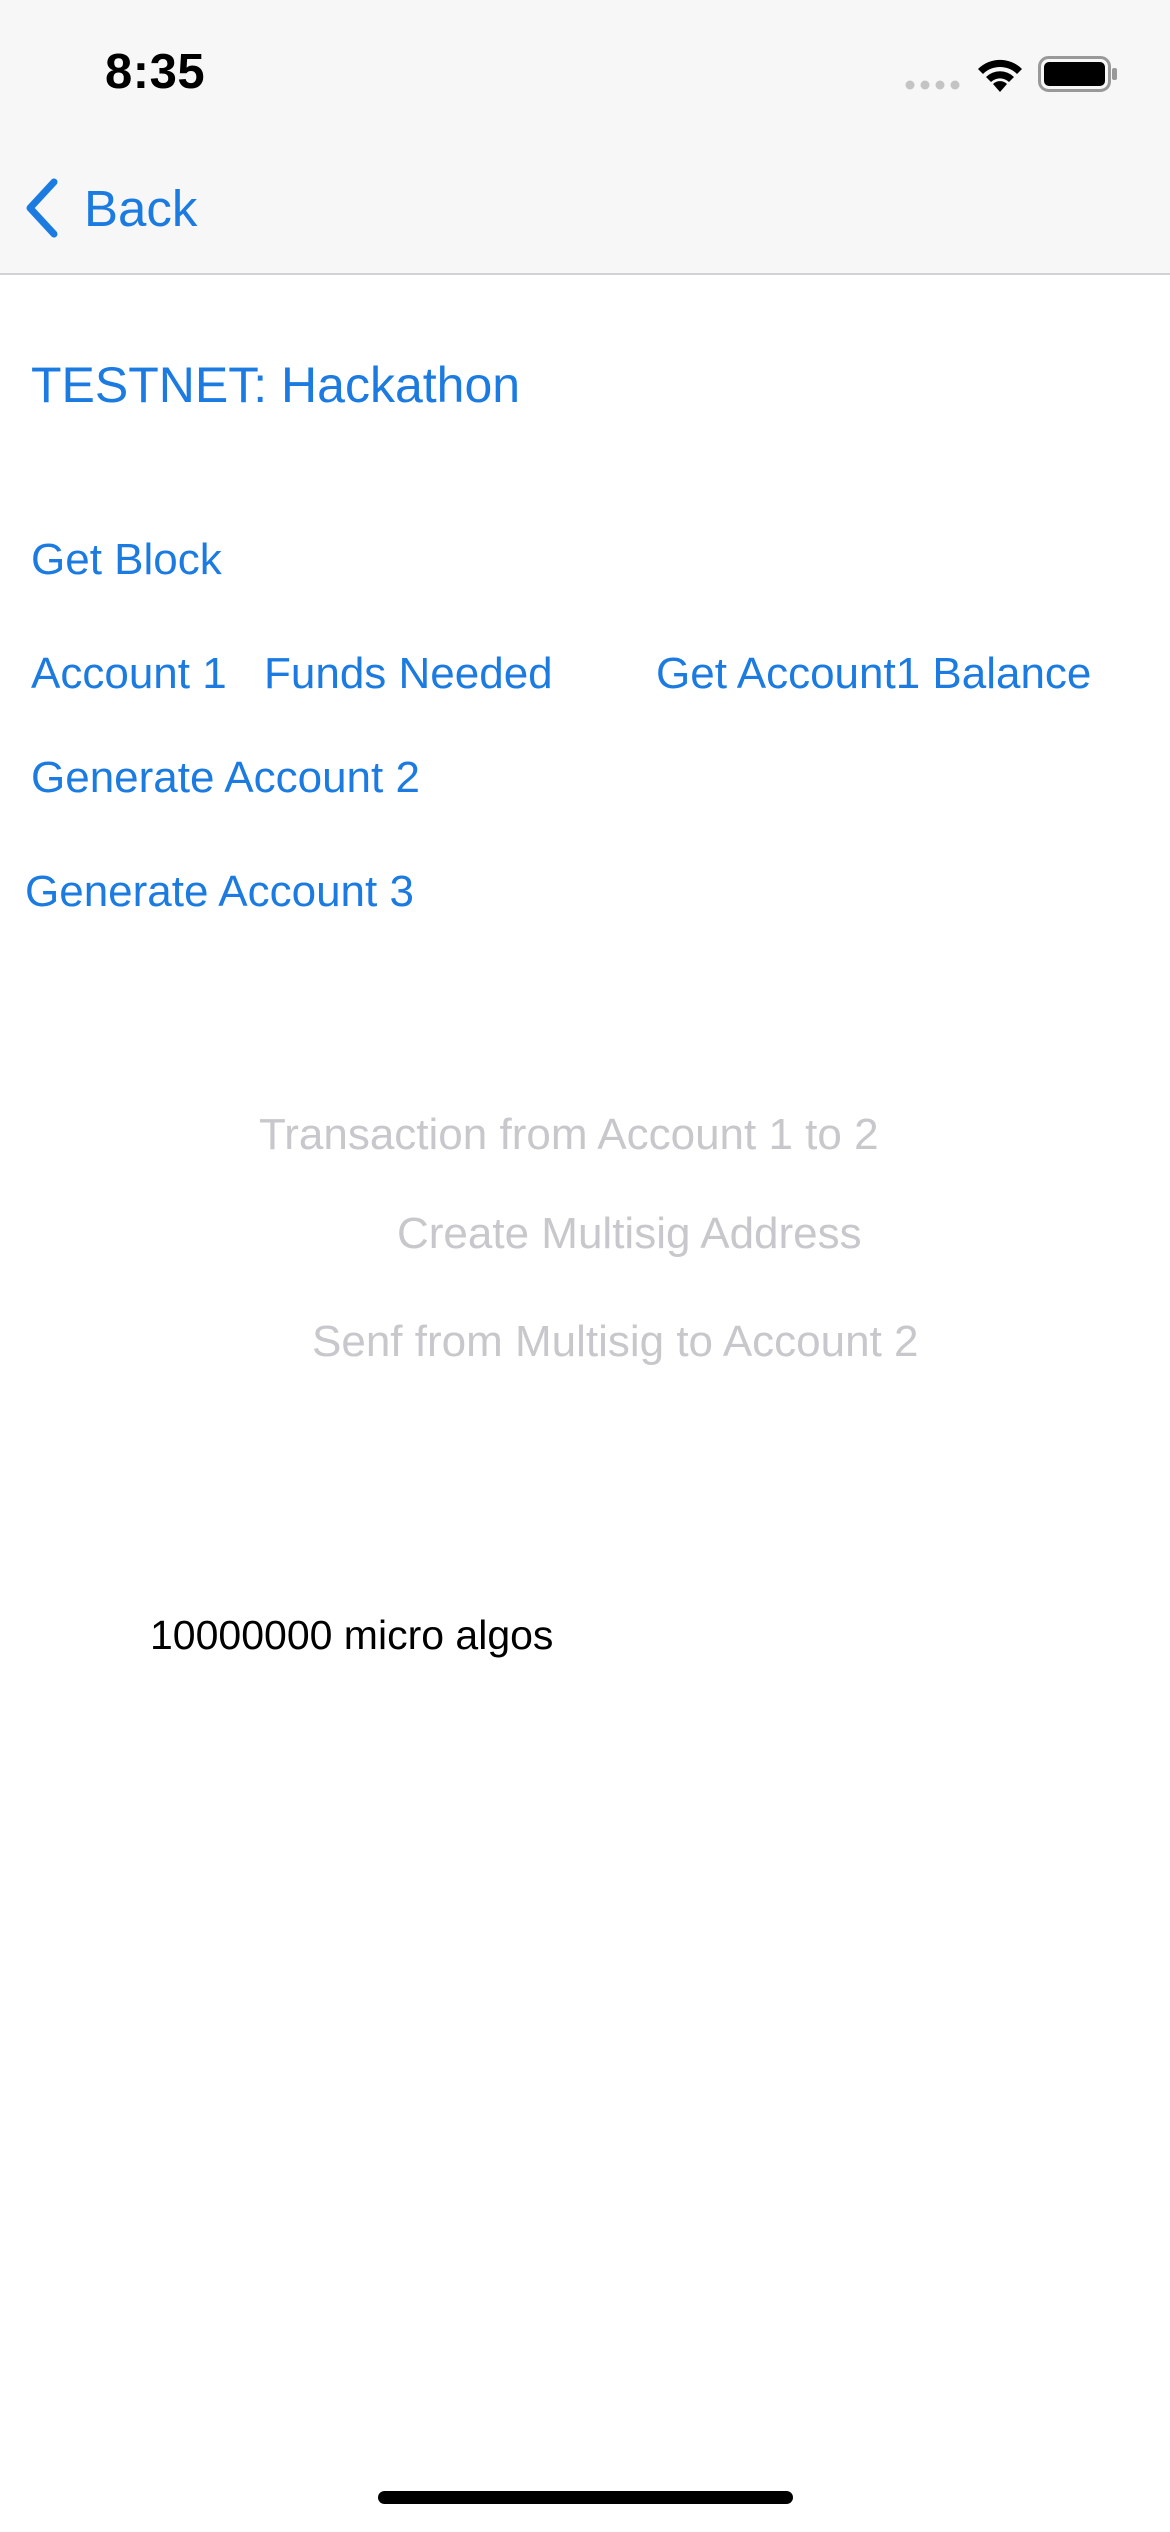 This screenshot has height=2532, width=1170. What do you see at coordinates (408, 674) in the screenshot?
I see `funds-needed-button: Funds Needed` at bounding box center [408, 674].